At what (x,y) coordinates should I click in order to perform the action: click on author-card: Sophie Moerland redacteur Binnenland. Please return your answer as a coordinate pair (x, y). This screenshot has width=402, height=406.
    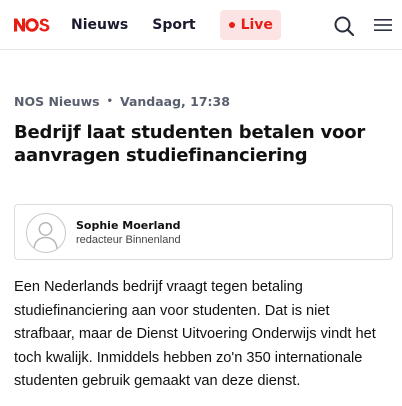
    Looking at the image, I should click on (203, 232).